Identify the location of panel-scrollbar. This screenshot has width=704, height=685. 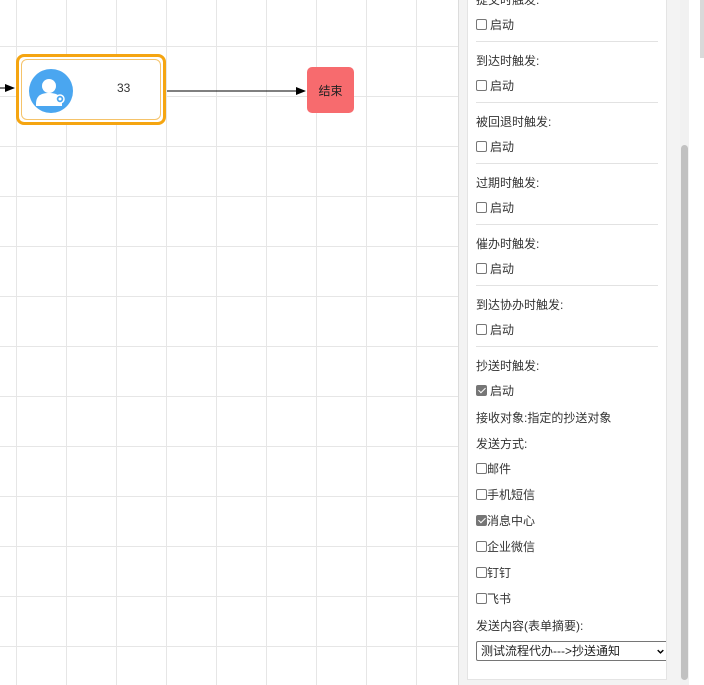
(684, 342).